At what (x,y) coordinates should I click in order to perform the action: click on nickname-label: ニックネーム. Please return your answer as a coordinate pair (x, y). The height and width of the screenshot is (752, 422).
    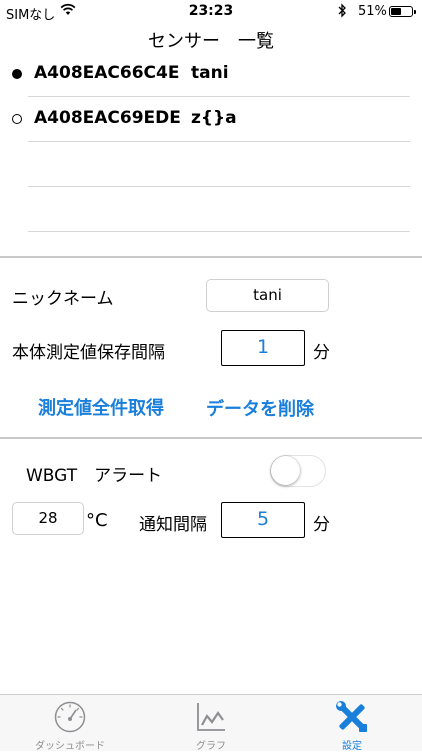
    Looking at the image, I should click on (63, 299).